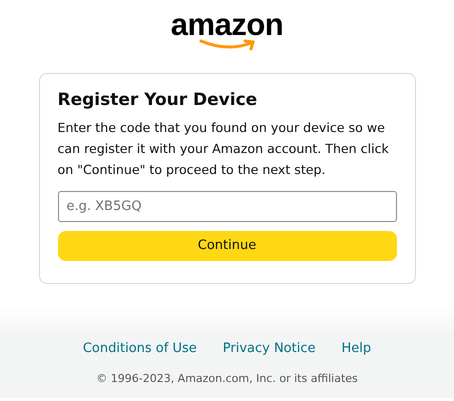 This screenshot has height=401, width=454. Describe the element at coordinates (224, 149) in the screenshot. I see `description-text: Enter the code that you found on your device so we can register it with your Amazon account. Then click on "Continue" to proceed to the next step.` at that location.